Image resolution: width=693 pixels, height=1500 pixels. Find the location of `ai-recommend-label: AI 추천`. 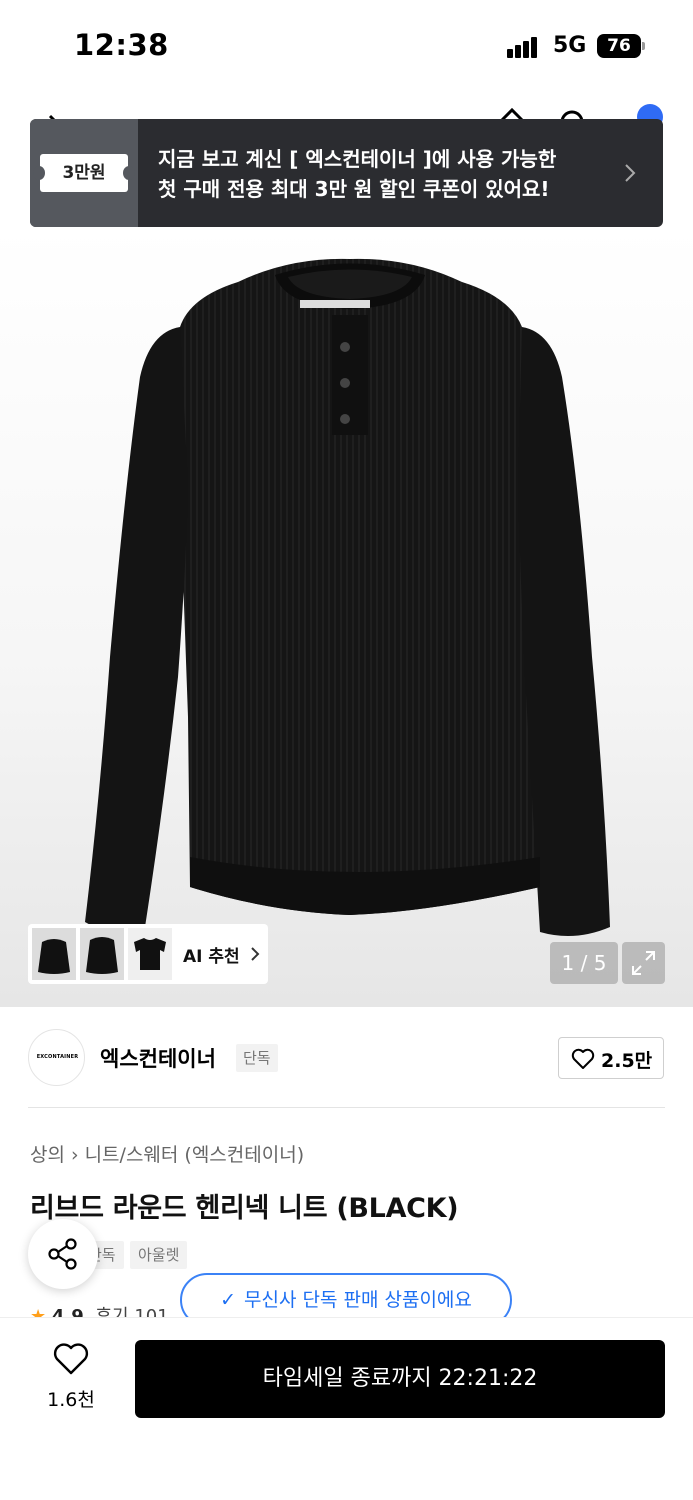

ai-recommend-label: AI 추천 is located at coordinates (211, 957).